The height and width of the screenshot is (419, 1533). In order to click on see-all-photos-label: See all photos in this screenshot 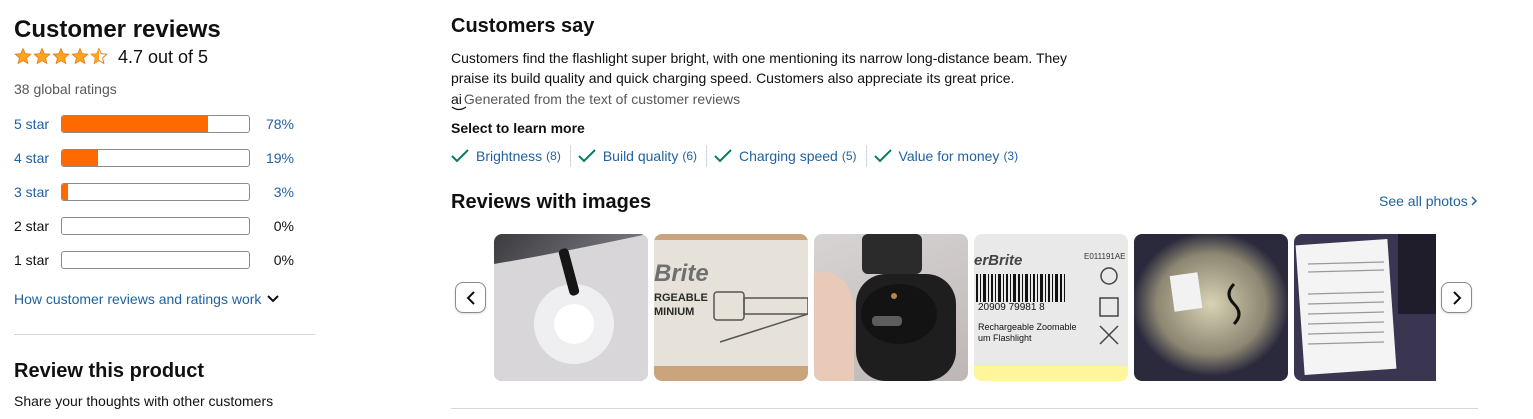, I will do `click(1423, 201)`.